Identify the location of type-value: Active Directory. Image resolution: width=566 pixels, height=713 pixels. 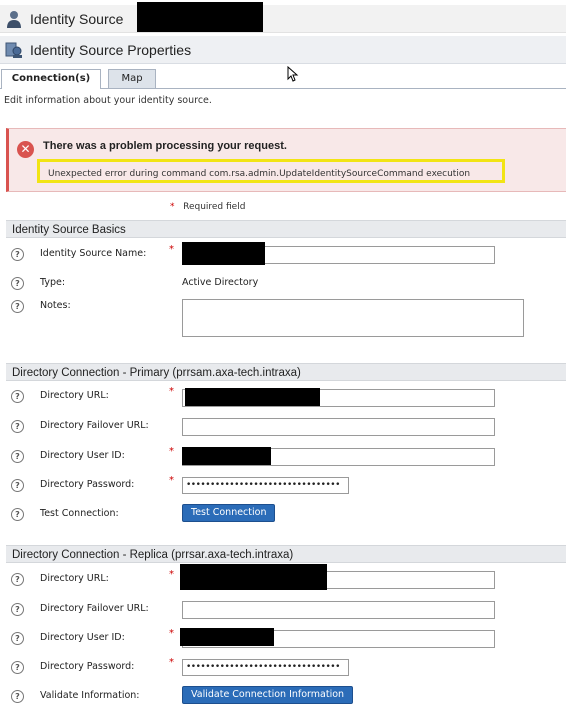
(220, 282).